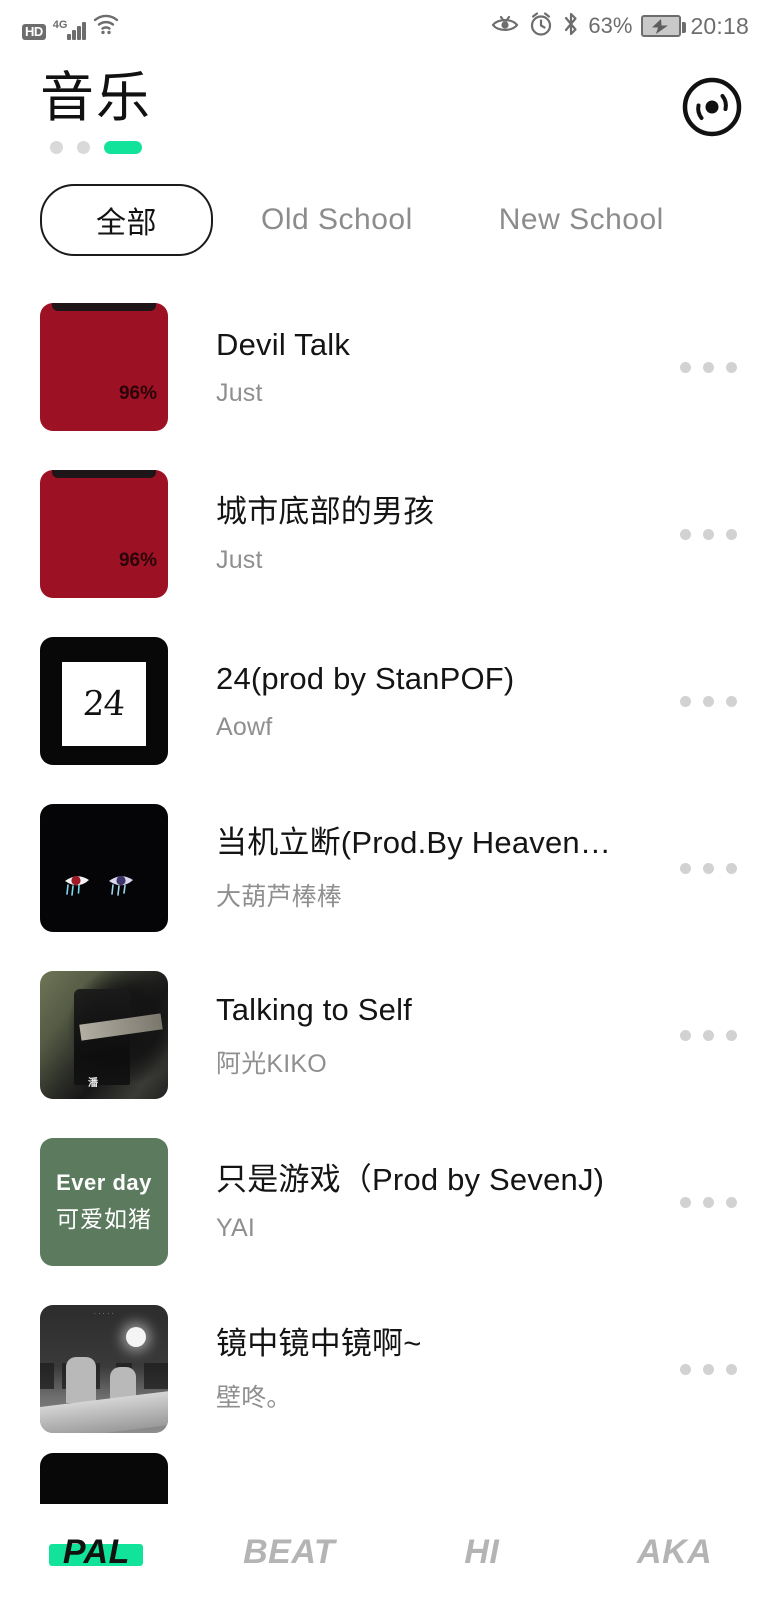  I want to click on track-row: · · · · · 镜中镜中镜啊~ 壁咚。, so click(391, 1369).